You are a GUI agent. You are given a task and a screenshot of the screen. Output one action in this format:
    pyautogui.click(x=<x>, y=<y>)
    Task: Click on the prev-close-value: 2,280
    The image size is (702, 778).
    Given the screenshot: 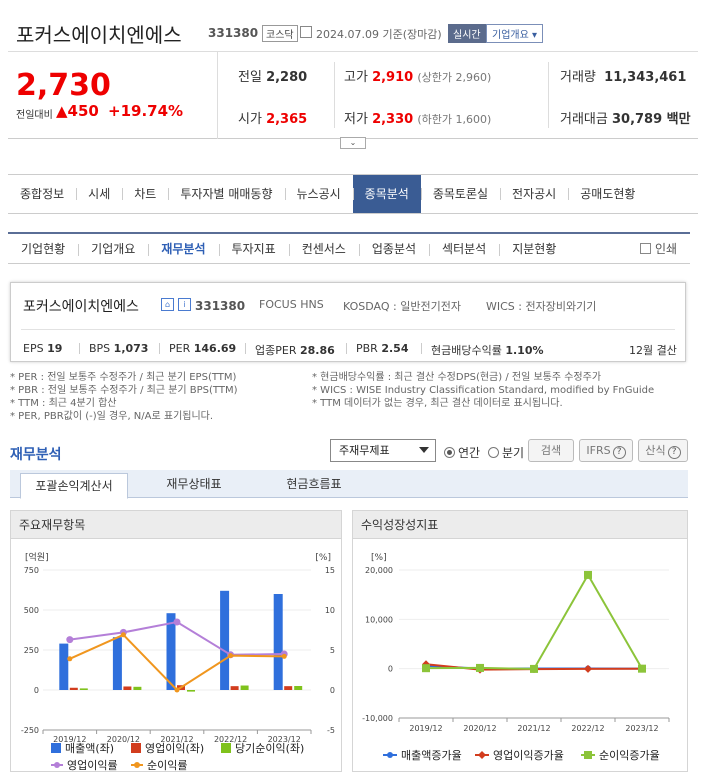 What is the action you would take?
    pyautogui.click(x=287, y=77)
    